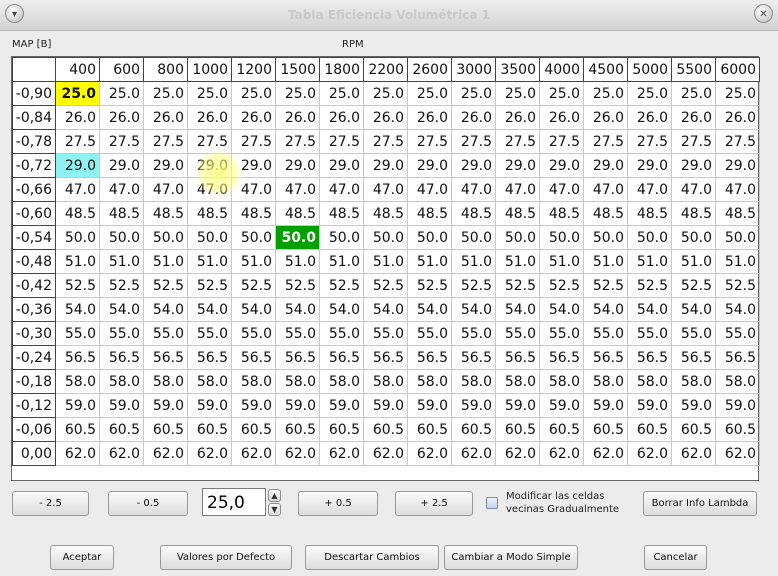 The width and height of the screenshot is (778, 576). Describe the element at coordinates (82, 557) in the screenshot. I see `accept-button: Aceptar` at that location.